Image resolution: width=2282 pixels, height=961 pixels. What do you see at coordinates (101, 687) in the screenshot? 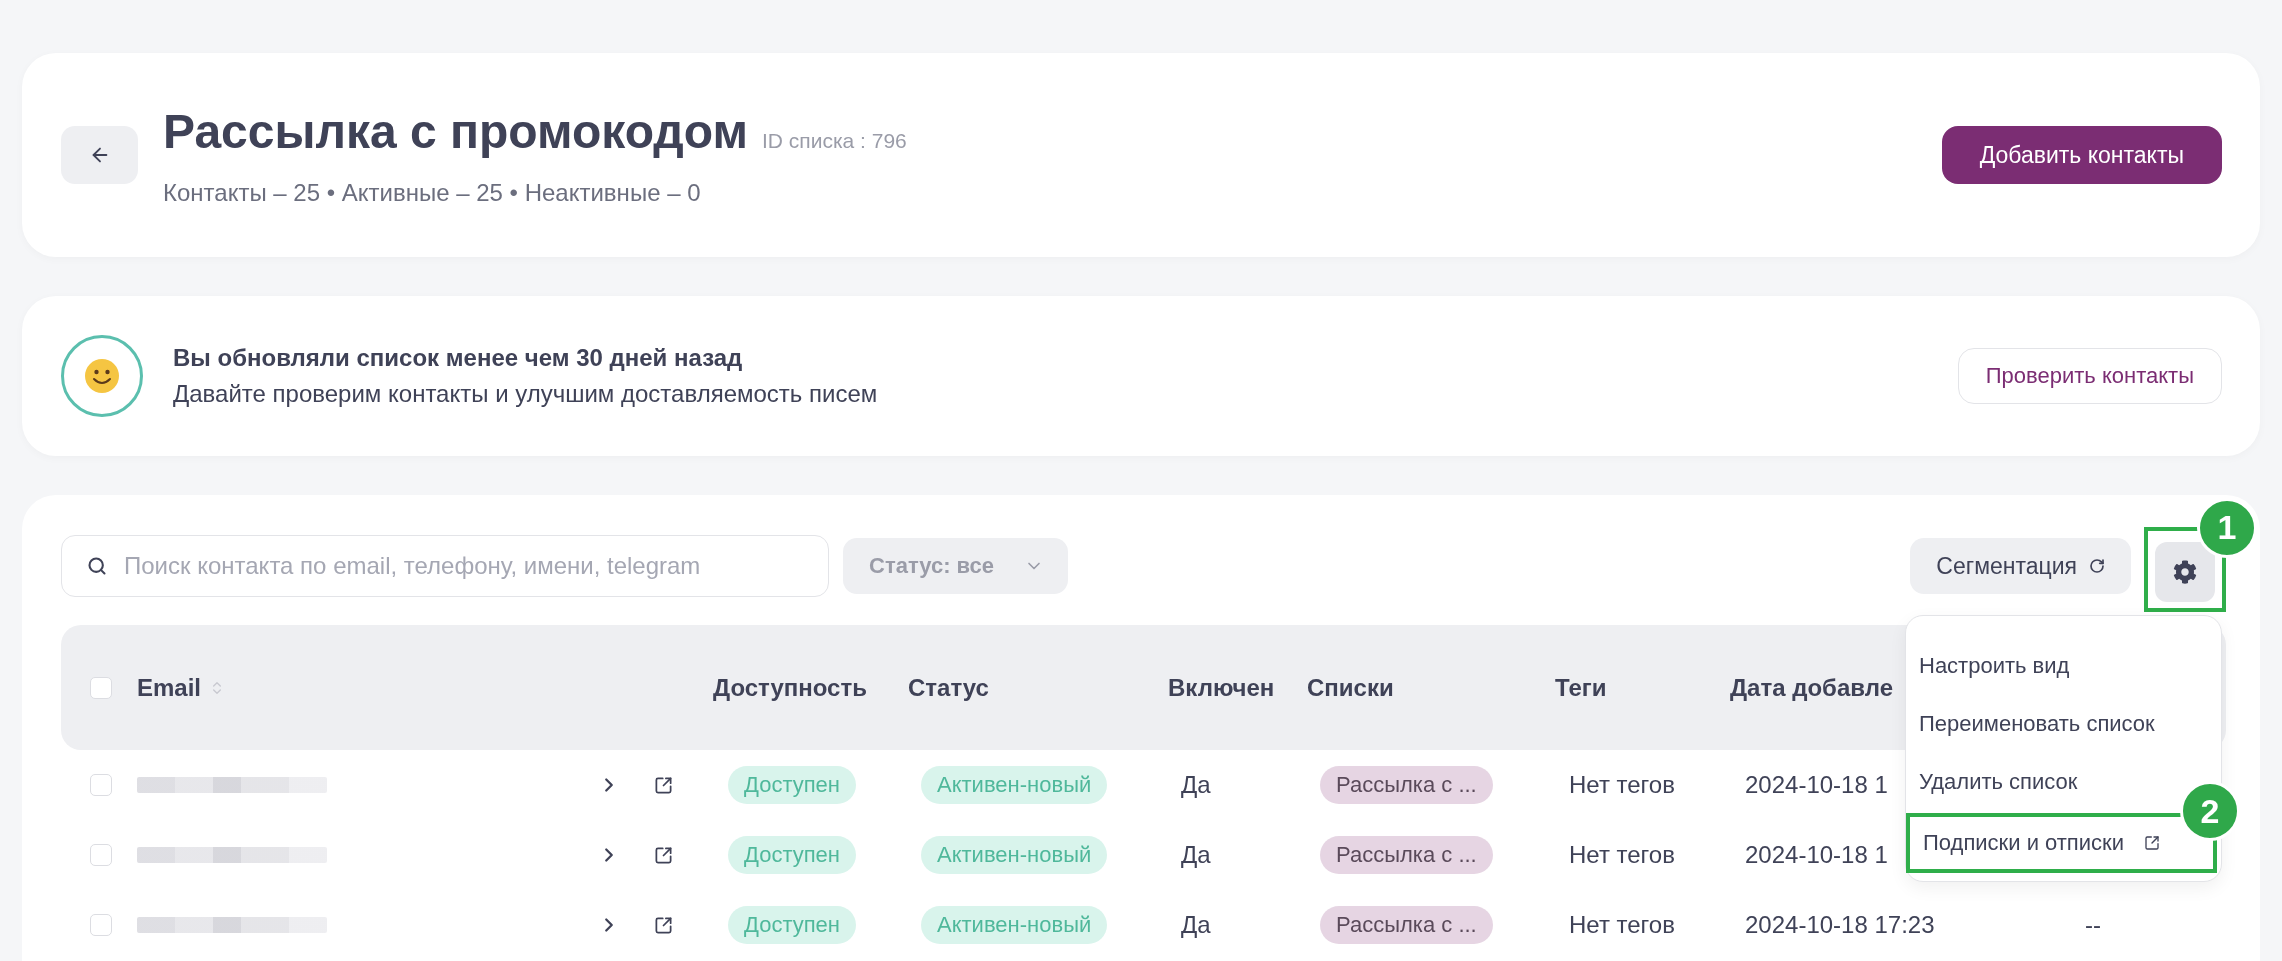
I see `select-all-checkbox` at bounding box center [101, 687].